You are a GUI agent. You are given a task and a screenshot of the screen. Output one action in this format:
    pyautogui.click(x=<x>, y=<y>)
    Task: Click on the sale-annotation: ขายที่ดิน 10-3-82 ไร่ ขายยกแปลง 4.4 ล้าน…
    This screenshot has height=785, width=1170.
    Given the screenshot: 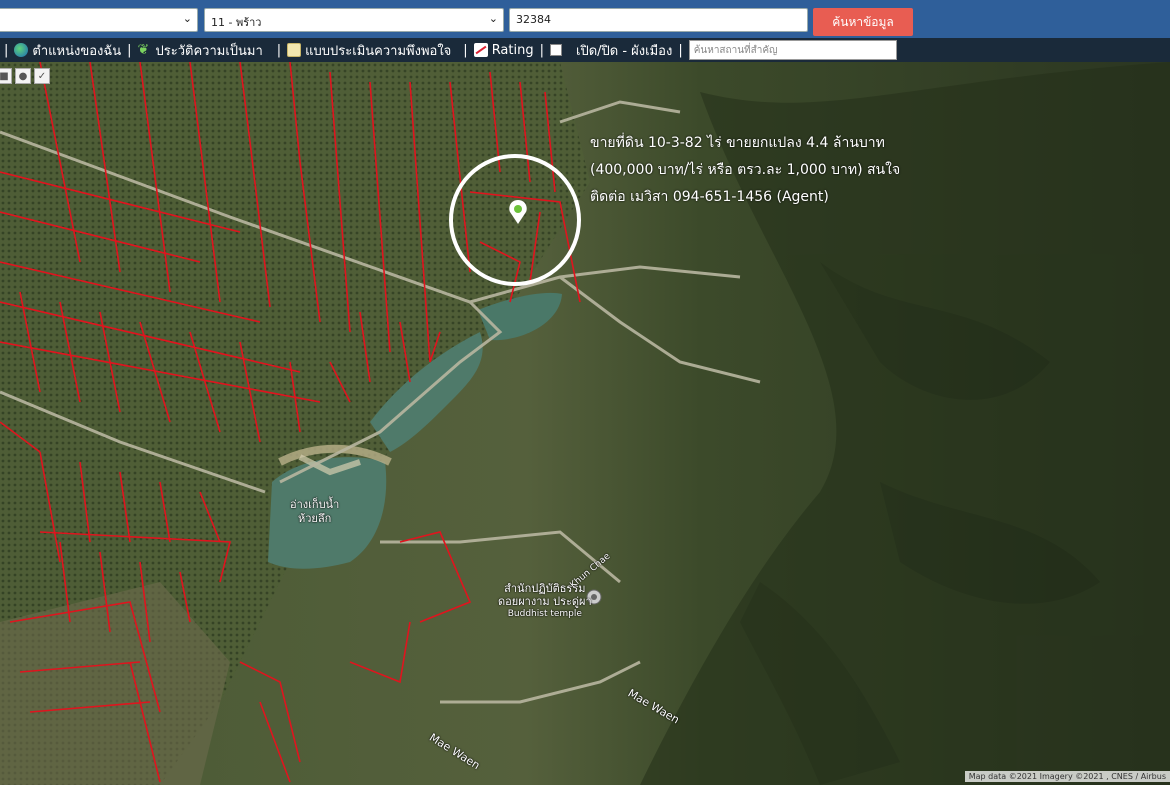 What is the action you would take?
    pyautogui.click(x=755, y=170)
    